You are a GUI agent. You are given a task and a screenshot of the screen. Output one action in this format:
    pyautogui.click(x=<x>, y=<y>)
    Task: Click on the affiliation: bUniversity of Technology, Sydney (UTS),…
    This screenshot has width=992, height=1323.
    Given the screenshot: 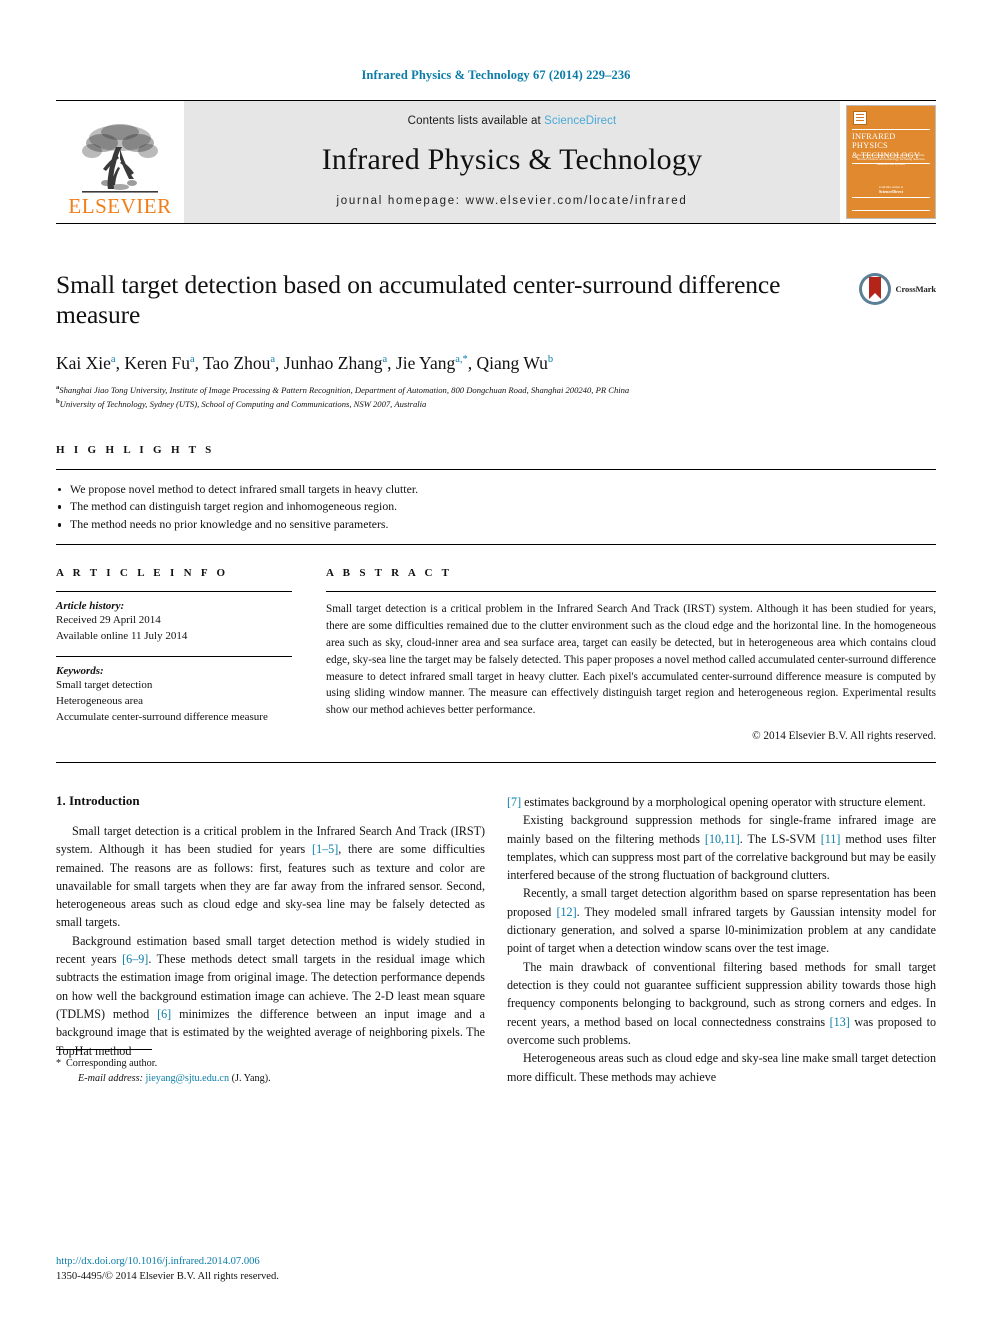 What is the action you would take?
    pyautogui.click(x=241, y=403)
    